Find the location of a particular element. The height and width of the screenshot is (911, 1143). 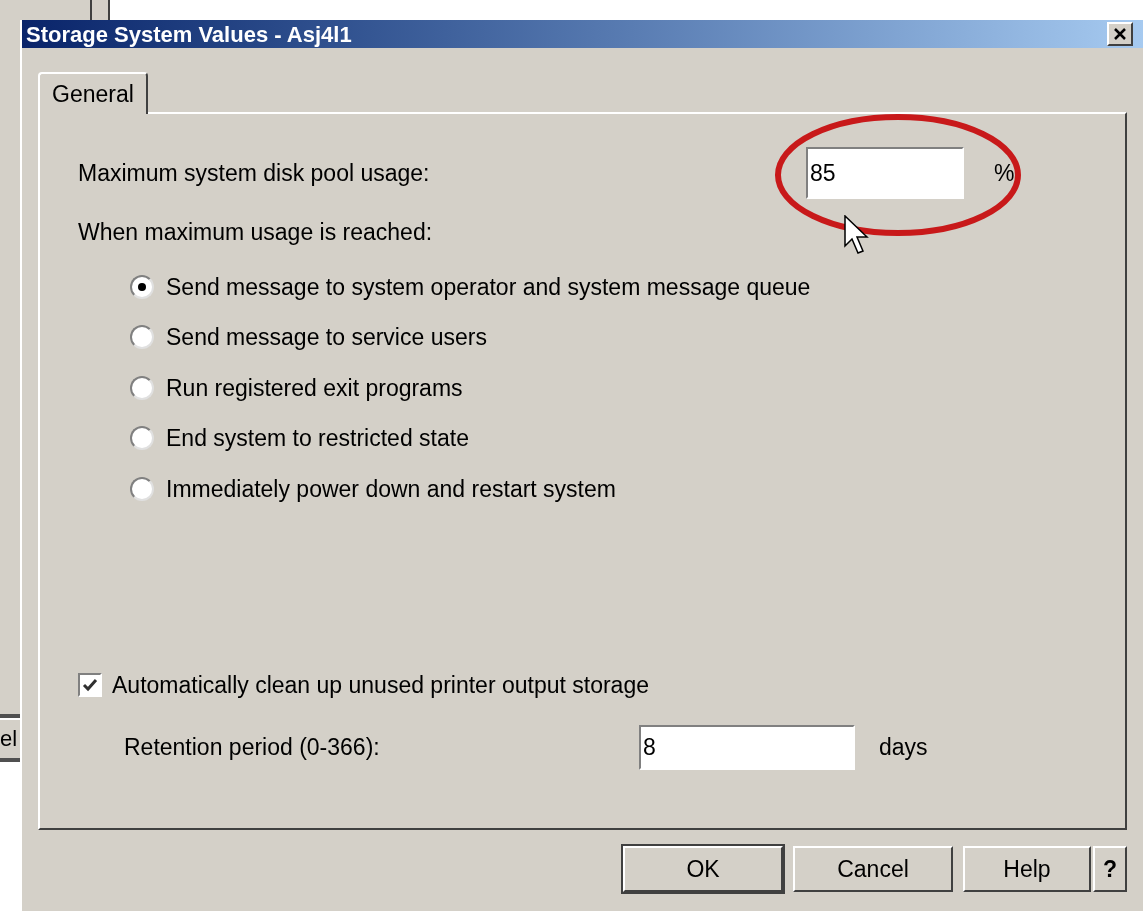

when-label: When maximum usage is reached: is located at coordinates (255, 232).